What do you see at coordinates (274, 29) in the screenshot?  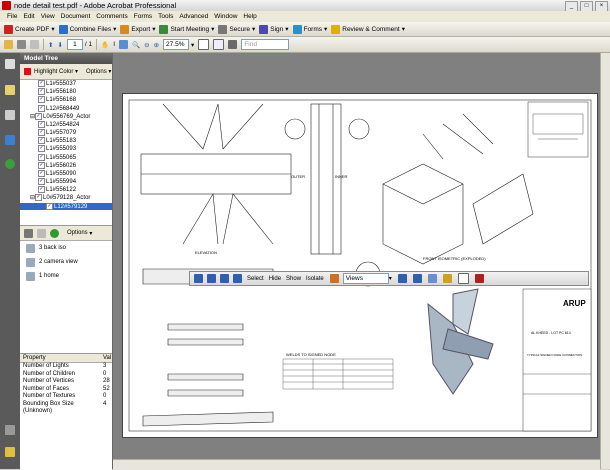 I see `sign-button: Sign ▾` at bounding box center [274, 29].